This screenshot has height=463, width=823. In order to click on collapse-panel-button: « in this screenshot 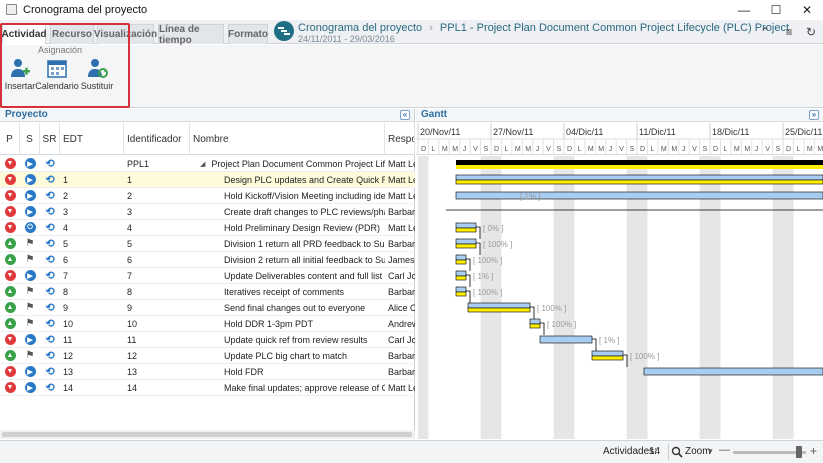, I will do `click(405, 115)`.